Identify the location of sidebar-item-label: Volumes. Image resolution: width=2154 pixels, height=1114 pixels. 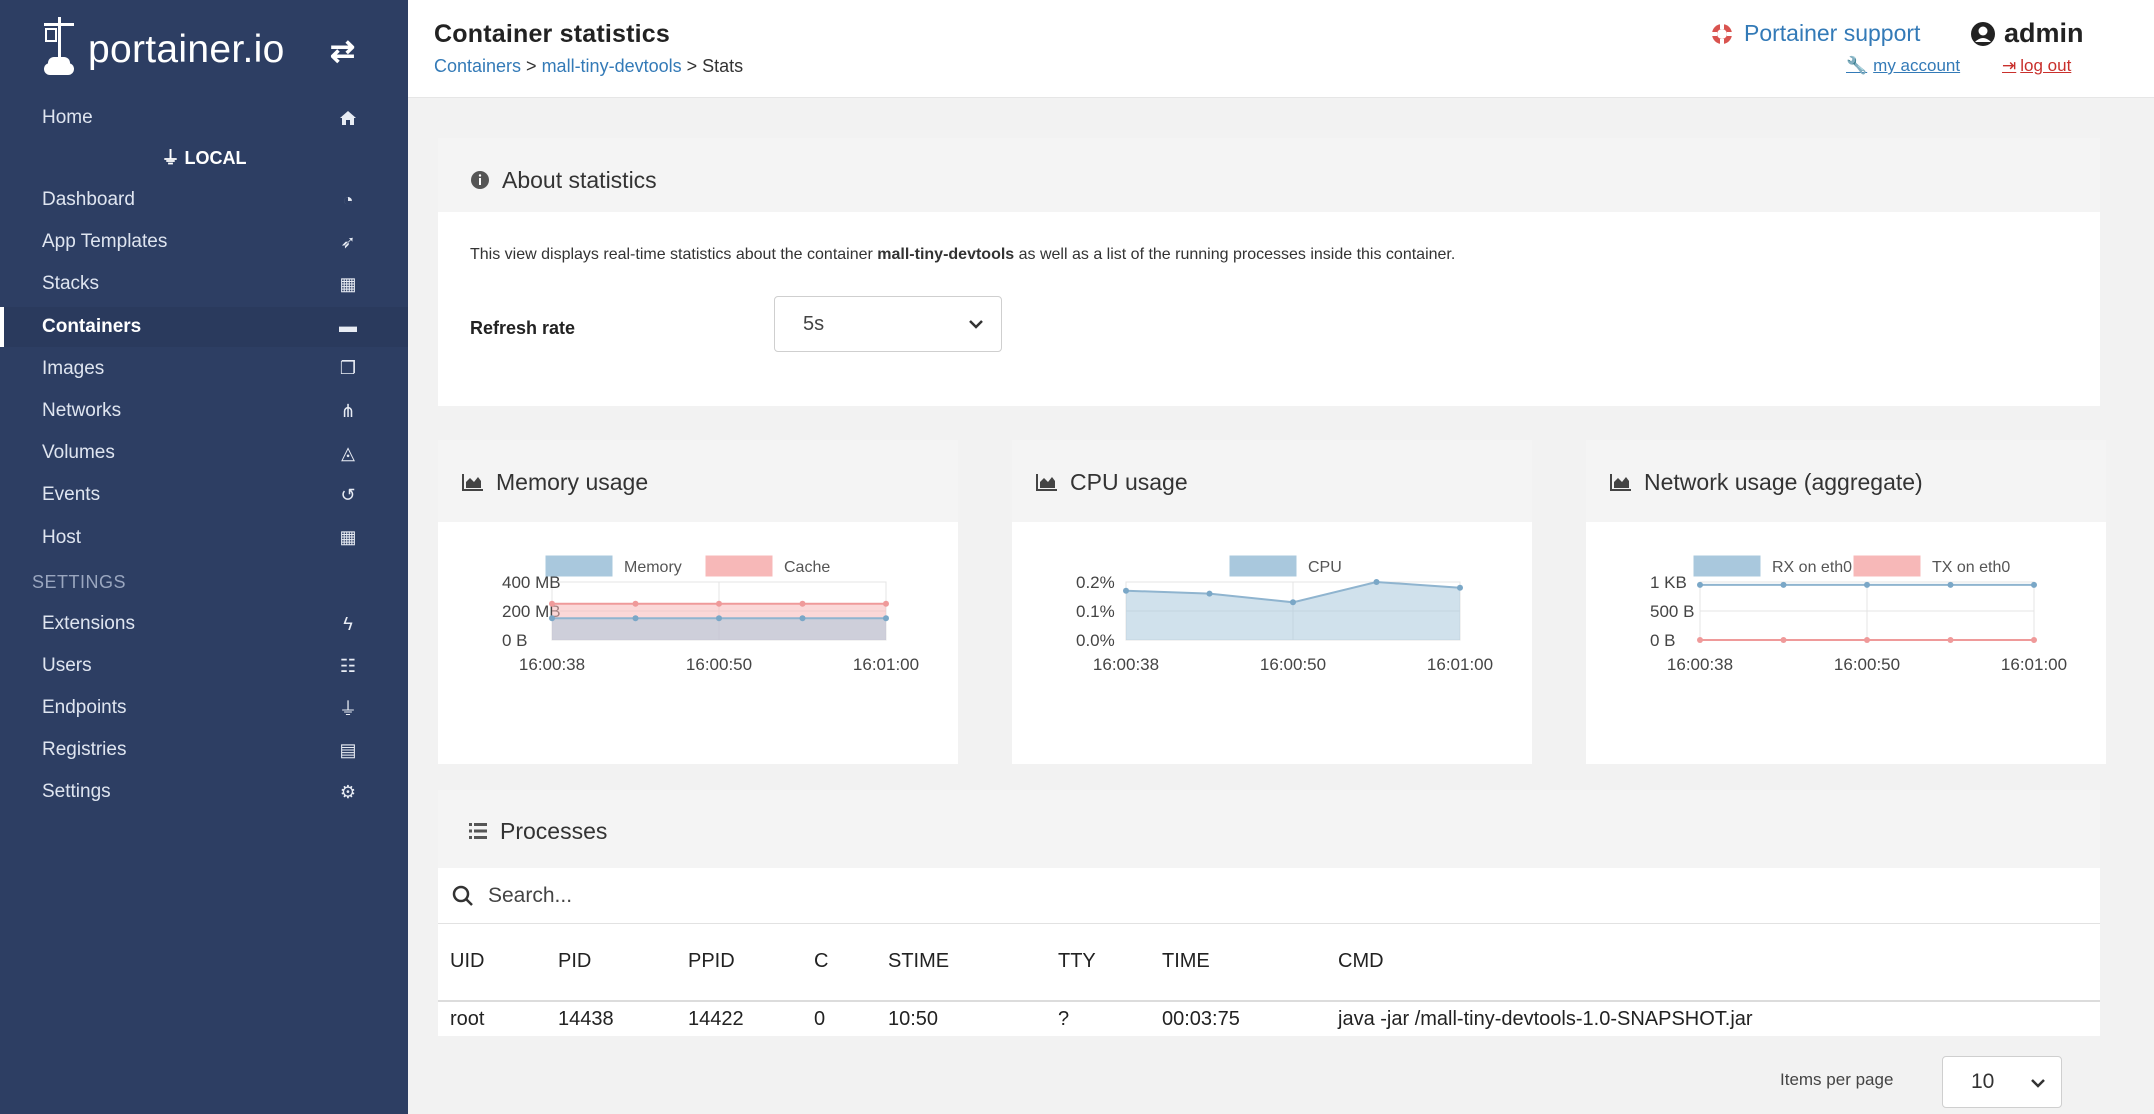
(78, 453).